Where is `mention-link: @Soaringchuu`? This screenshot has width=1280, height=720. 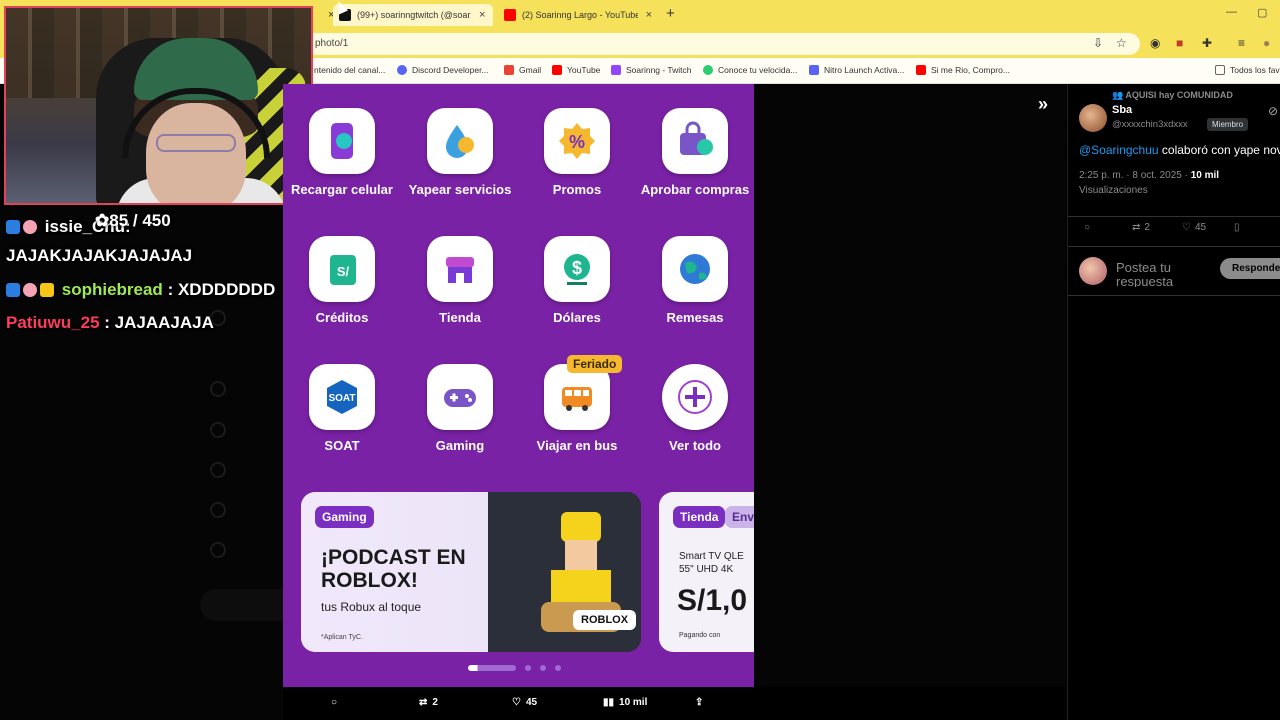 mention-link: @Soaringchuu is located at coordinates (1119, 150).